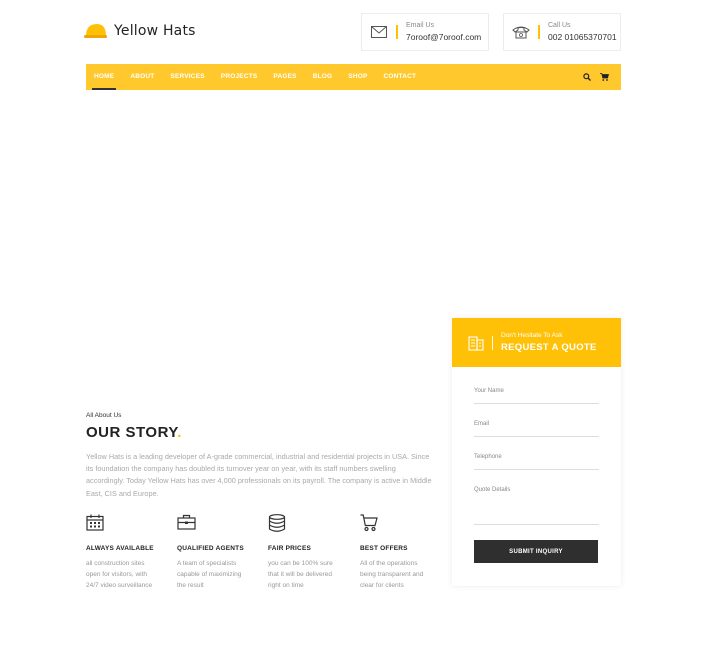 This screenshot has width=720, height=660. Describe the element at coordinates (119, 585) in the screenshot. I see `feature-desc-line: 24/7 video surveillance` at that location.